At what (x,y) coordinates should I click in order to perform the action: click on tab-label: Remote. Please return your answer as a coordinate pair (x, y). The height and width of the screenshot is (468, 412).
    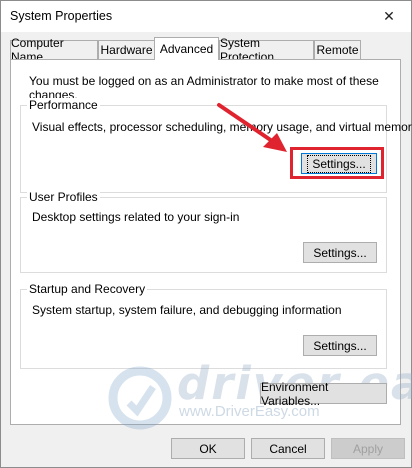
    Looking at the image, I should click on (337, 50).